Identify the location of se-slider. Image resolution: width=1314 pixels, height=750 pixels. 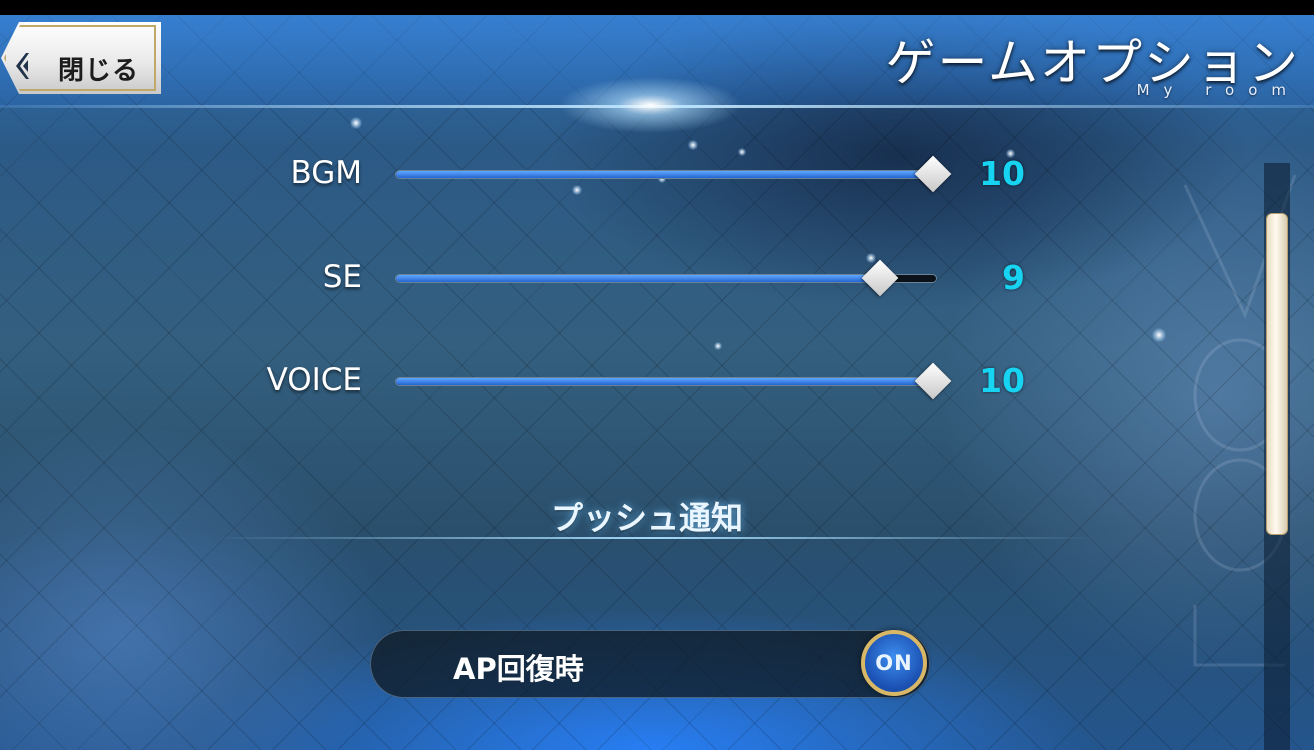
(666, 278).